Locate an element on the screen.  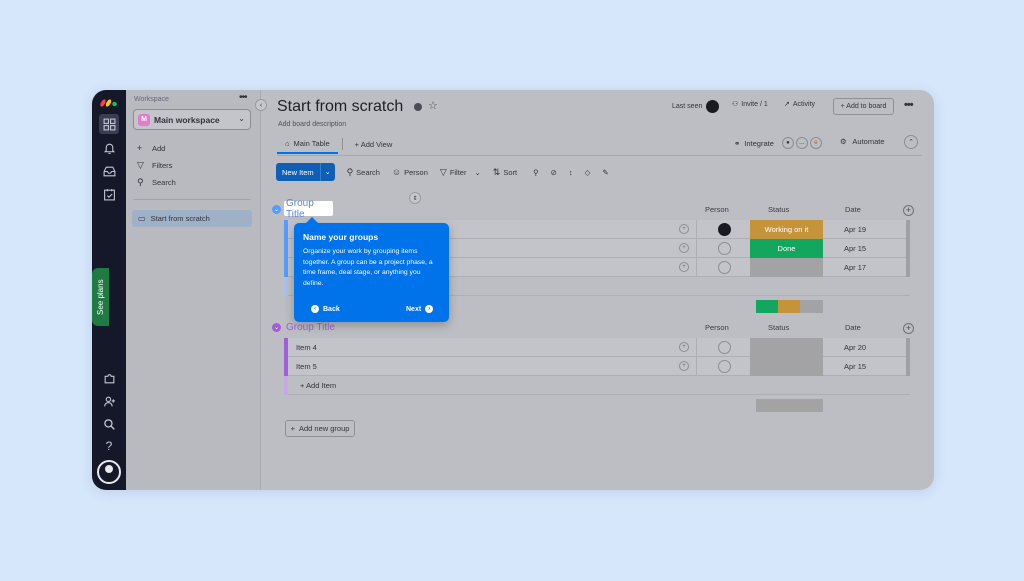
collapse-sidebar-button: ‹ is located at coordinates (261, 105).